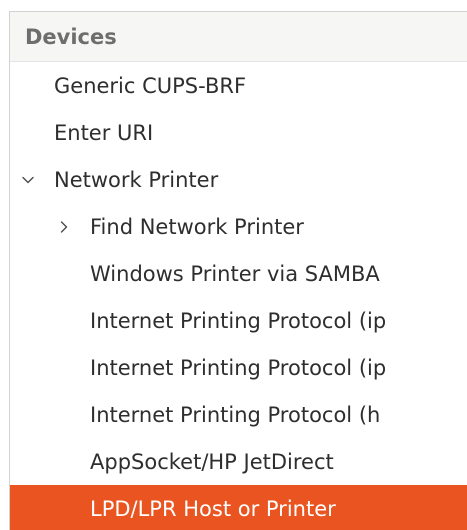 This screenshot has width=467, height=530. I want to click on tree-item-network-printer: Network Printer, so click(238, 179).